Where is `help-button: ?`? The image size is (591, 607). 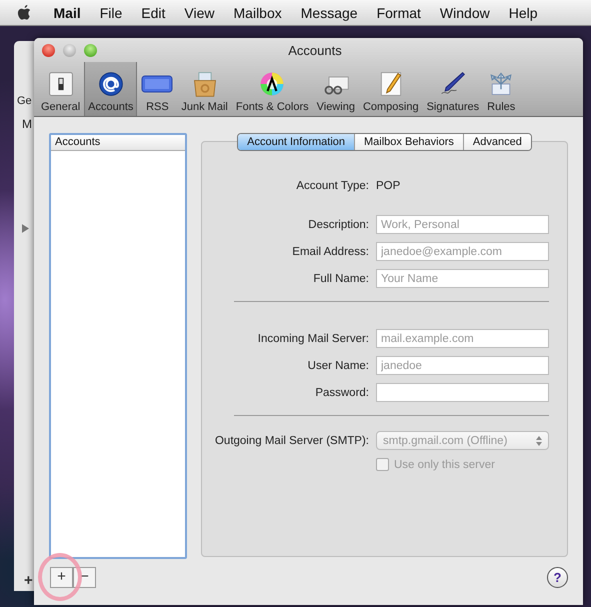
help-button: ? is located at coordinates (557, 577).